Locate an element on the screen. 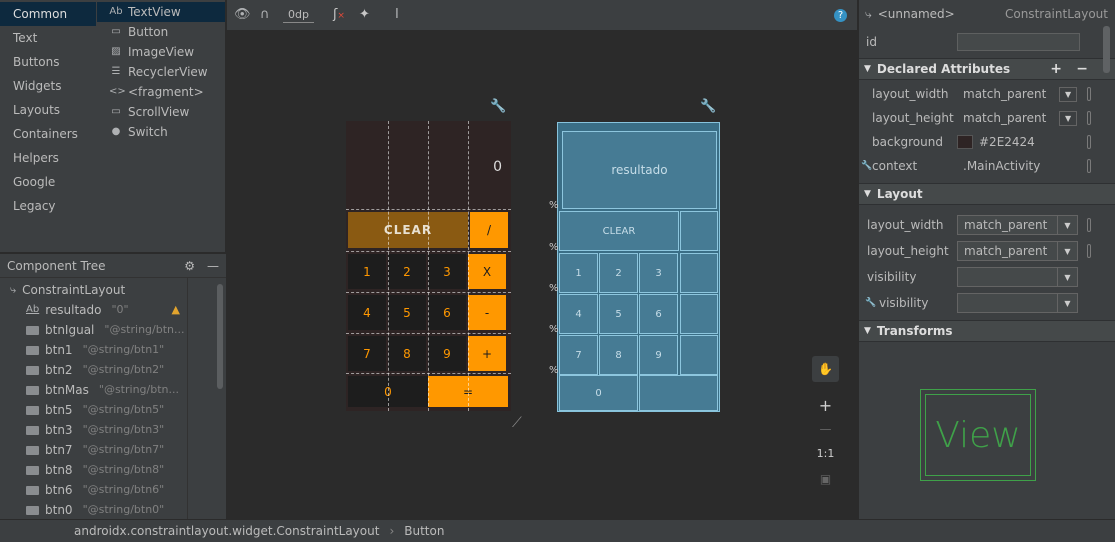 This screenshot has height=542, width=1115. declared-attributes-header: ▼ Declared Attributes + − is located at coordinates (987, 69).